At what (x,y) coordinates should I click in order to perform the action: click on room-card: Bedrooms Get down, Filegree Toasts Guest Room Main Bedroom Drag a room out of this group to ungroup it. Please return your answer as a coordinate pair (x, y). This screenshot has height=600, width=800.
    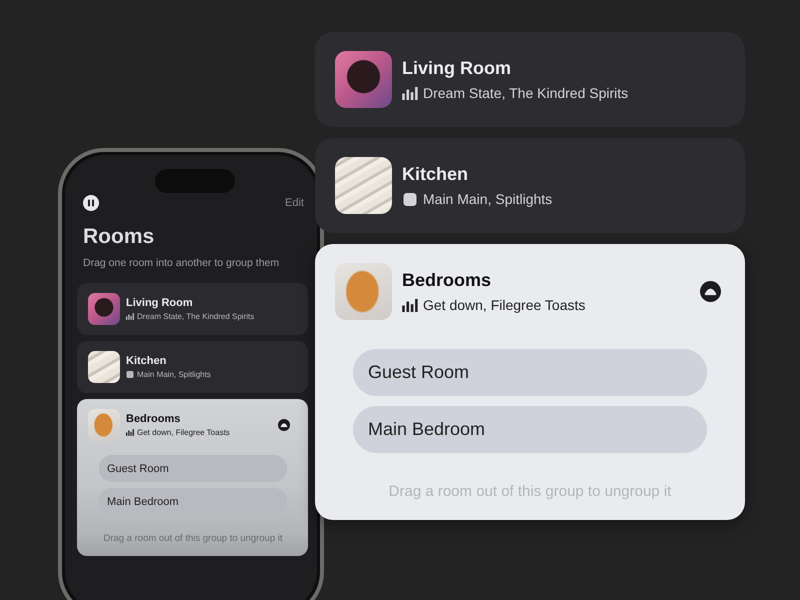
    Looking at the image, I should click on (192, 477).